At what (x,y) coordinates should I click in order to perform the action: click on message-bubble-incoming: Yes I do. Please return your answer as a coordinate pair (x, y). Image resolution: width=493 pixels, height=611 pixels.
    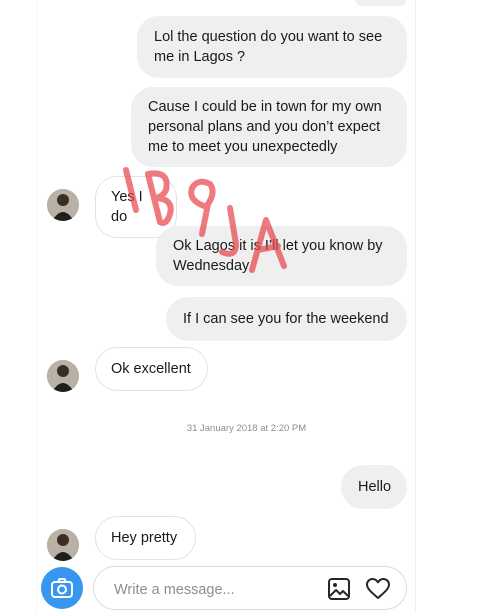
    Looking at the image, I should click on (136, 207).